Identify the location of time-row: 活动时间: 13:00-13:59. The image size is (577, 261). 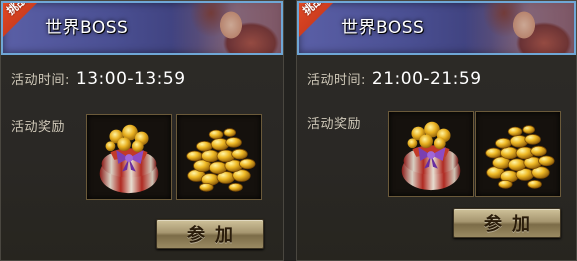
(98, 81).